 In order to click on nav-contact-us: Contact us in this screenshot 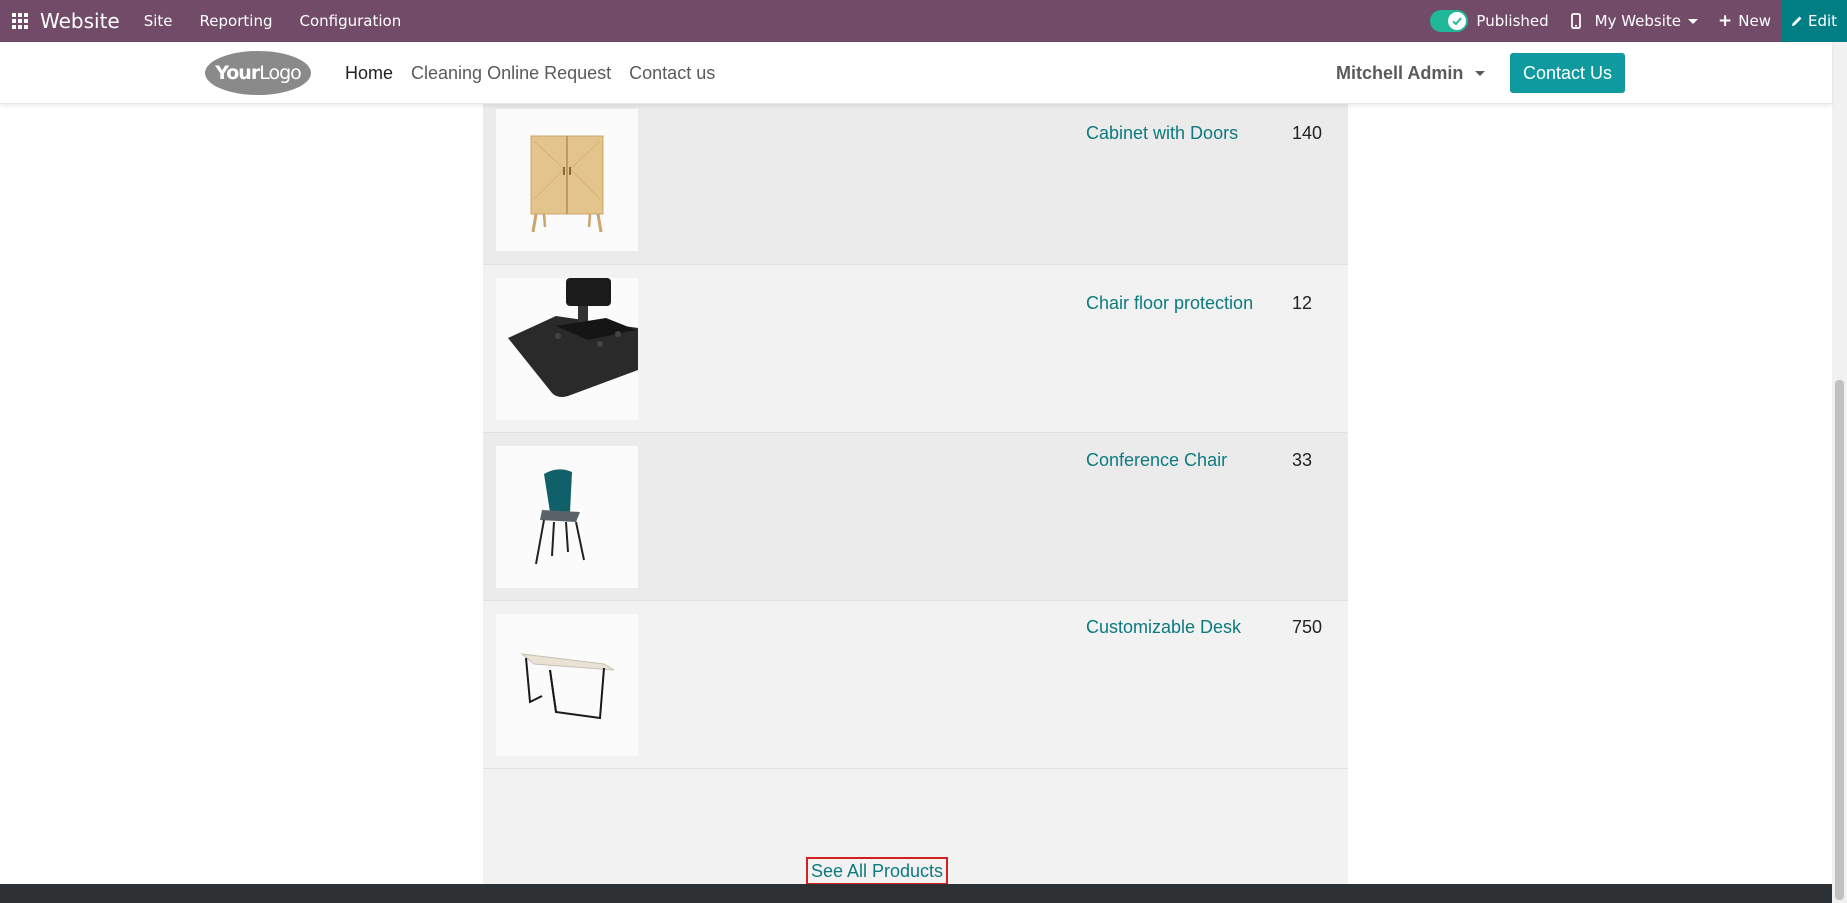, I will do `click(672, 73)`.